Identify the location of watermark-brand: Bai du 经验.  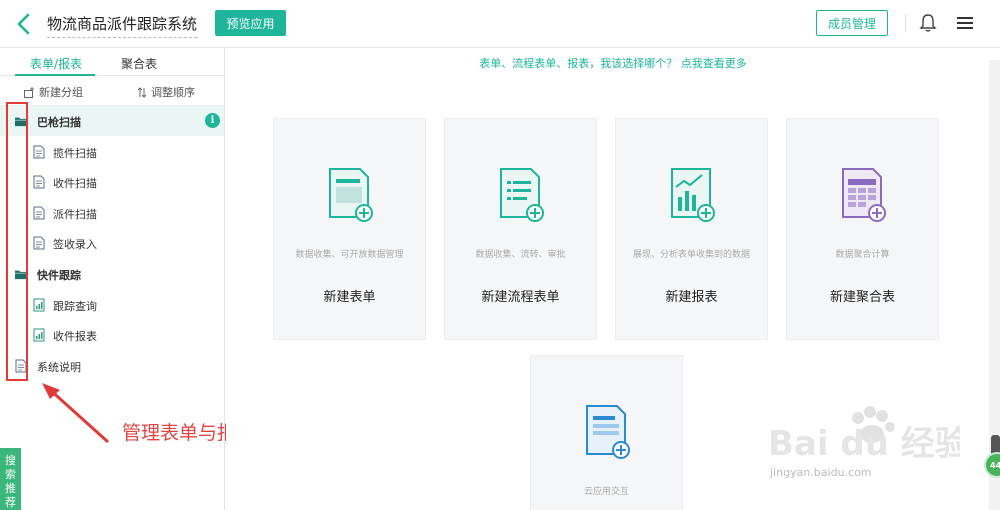
(864, 444).